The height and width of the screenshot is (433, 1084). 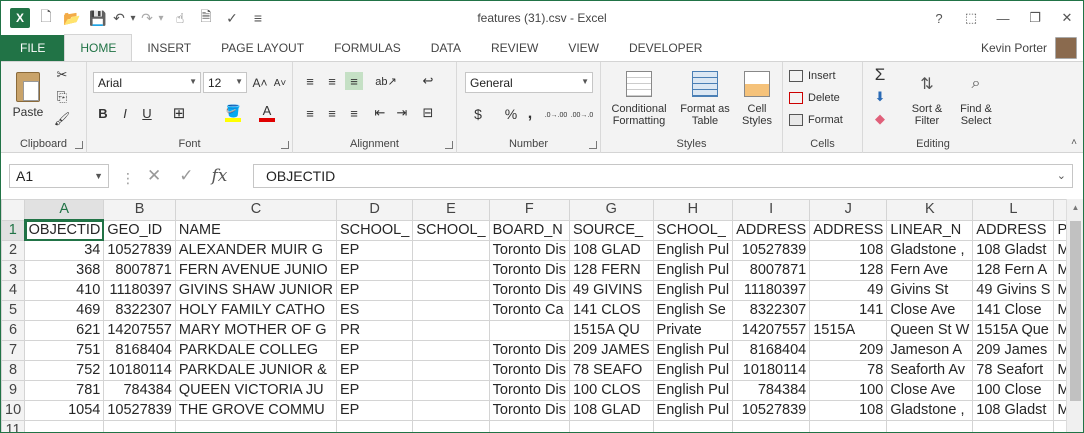 I want to click on cell-f4: Toronto Dis, so click(x=529, y=290).